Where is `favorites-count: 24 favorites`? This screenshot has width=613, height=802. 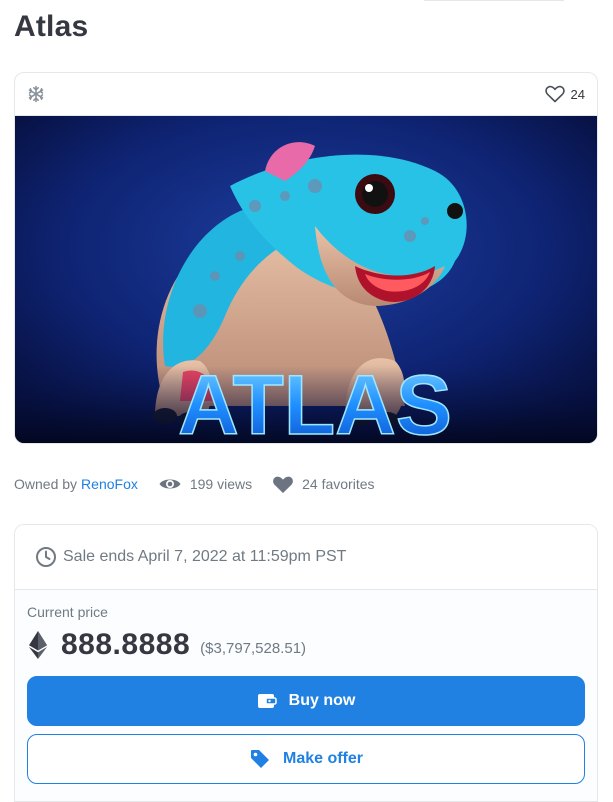
favorites-count: 24 favorites is located at coordinates (338, 484).